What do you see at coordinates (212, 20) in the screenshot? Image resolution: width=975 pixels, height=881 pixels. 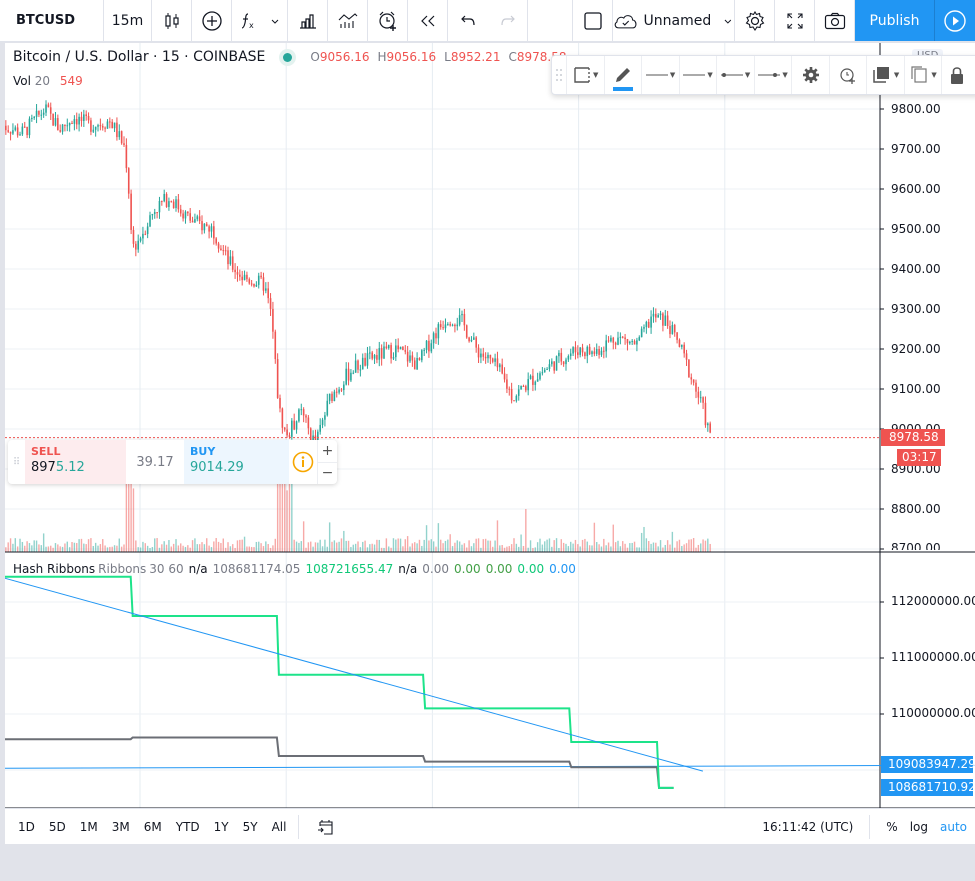 I see `compare-button` at bounding box center [212, 20].